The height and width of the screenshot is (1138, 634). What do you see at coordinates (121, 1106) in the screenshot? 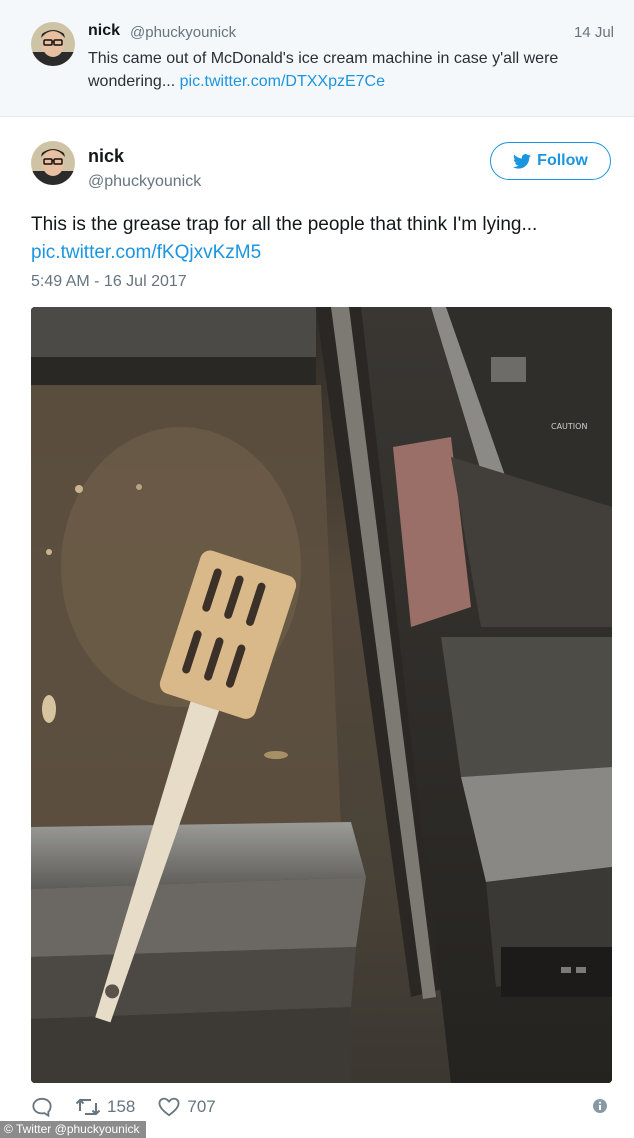
I see `retweet-count: 158` at bounding box center [121, 1106].